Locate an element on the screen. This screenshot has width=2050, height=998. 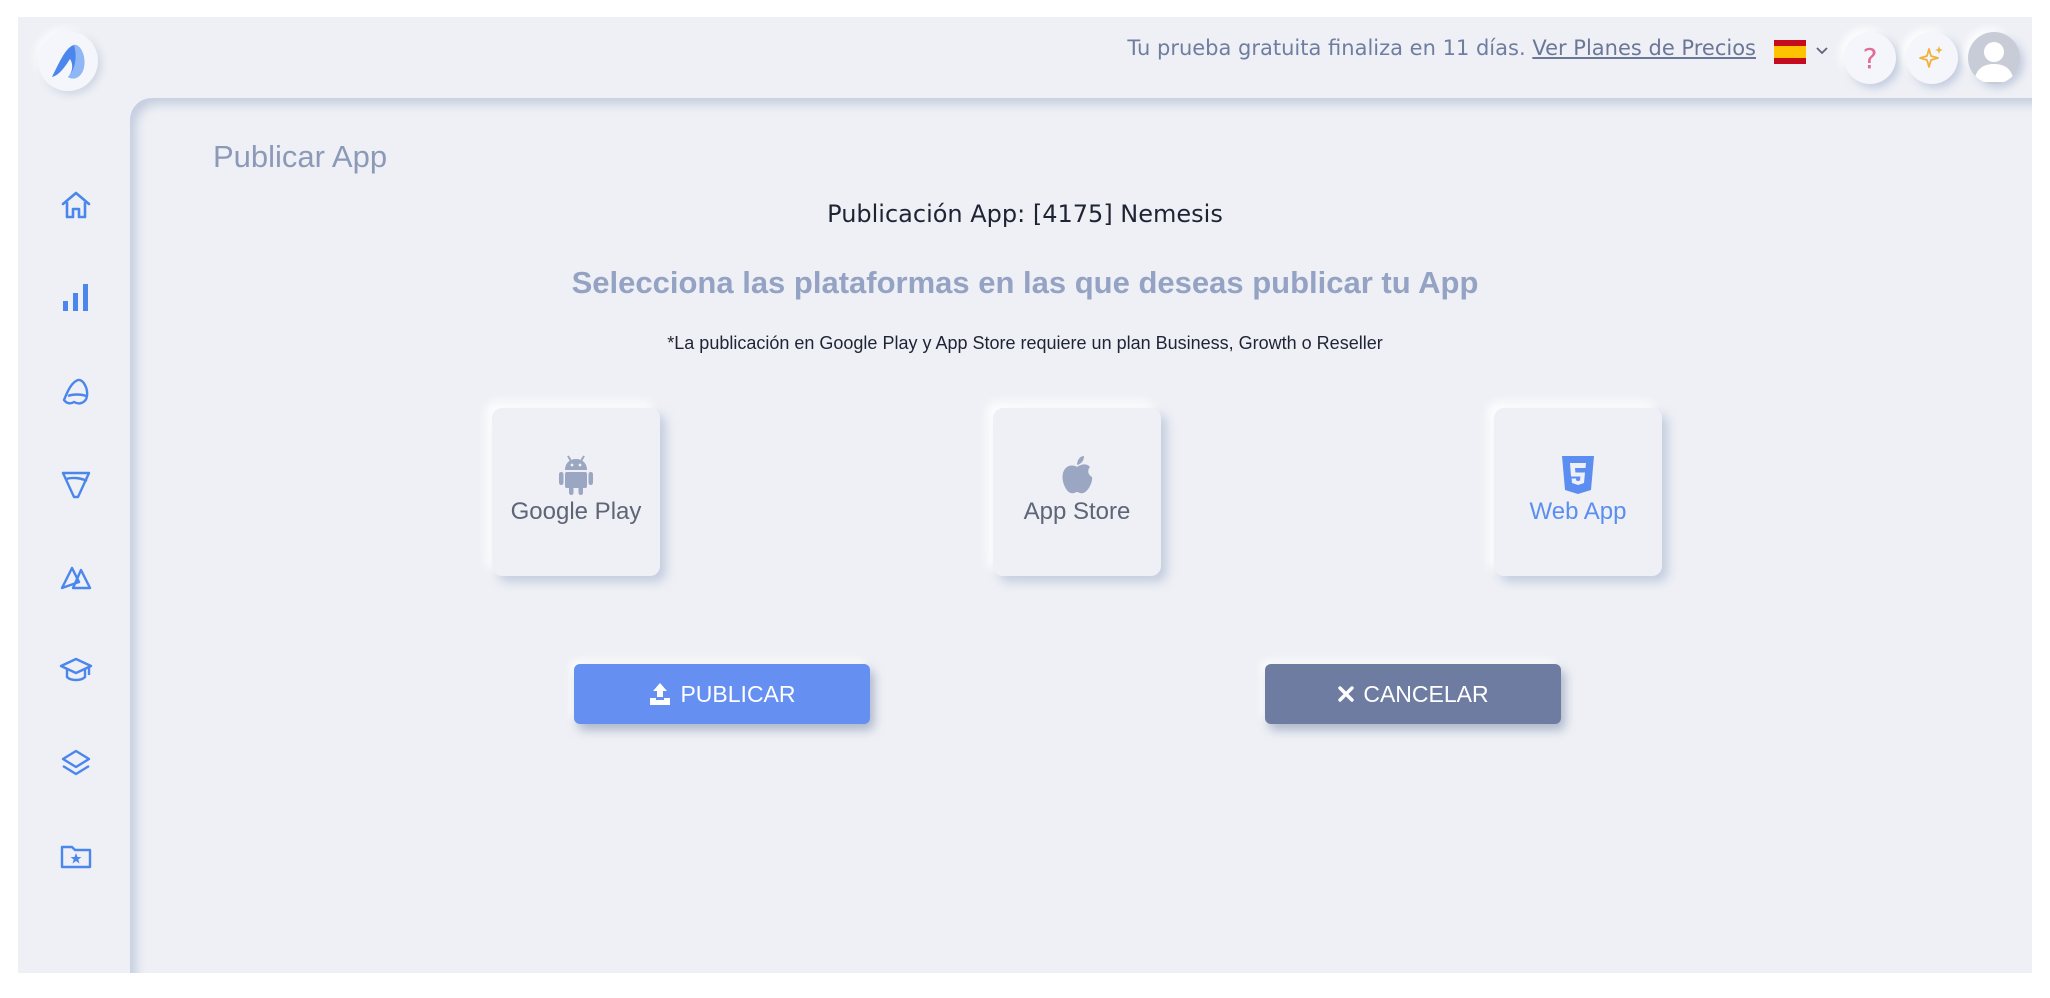
page-title: Publicar App is located at coordinates (300, 156).